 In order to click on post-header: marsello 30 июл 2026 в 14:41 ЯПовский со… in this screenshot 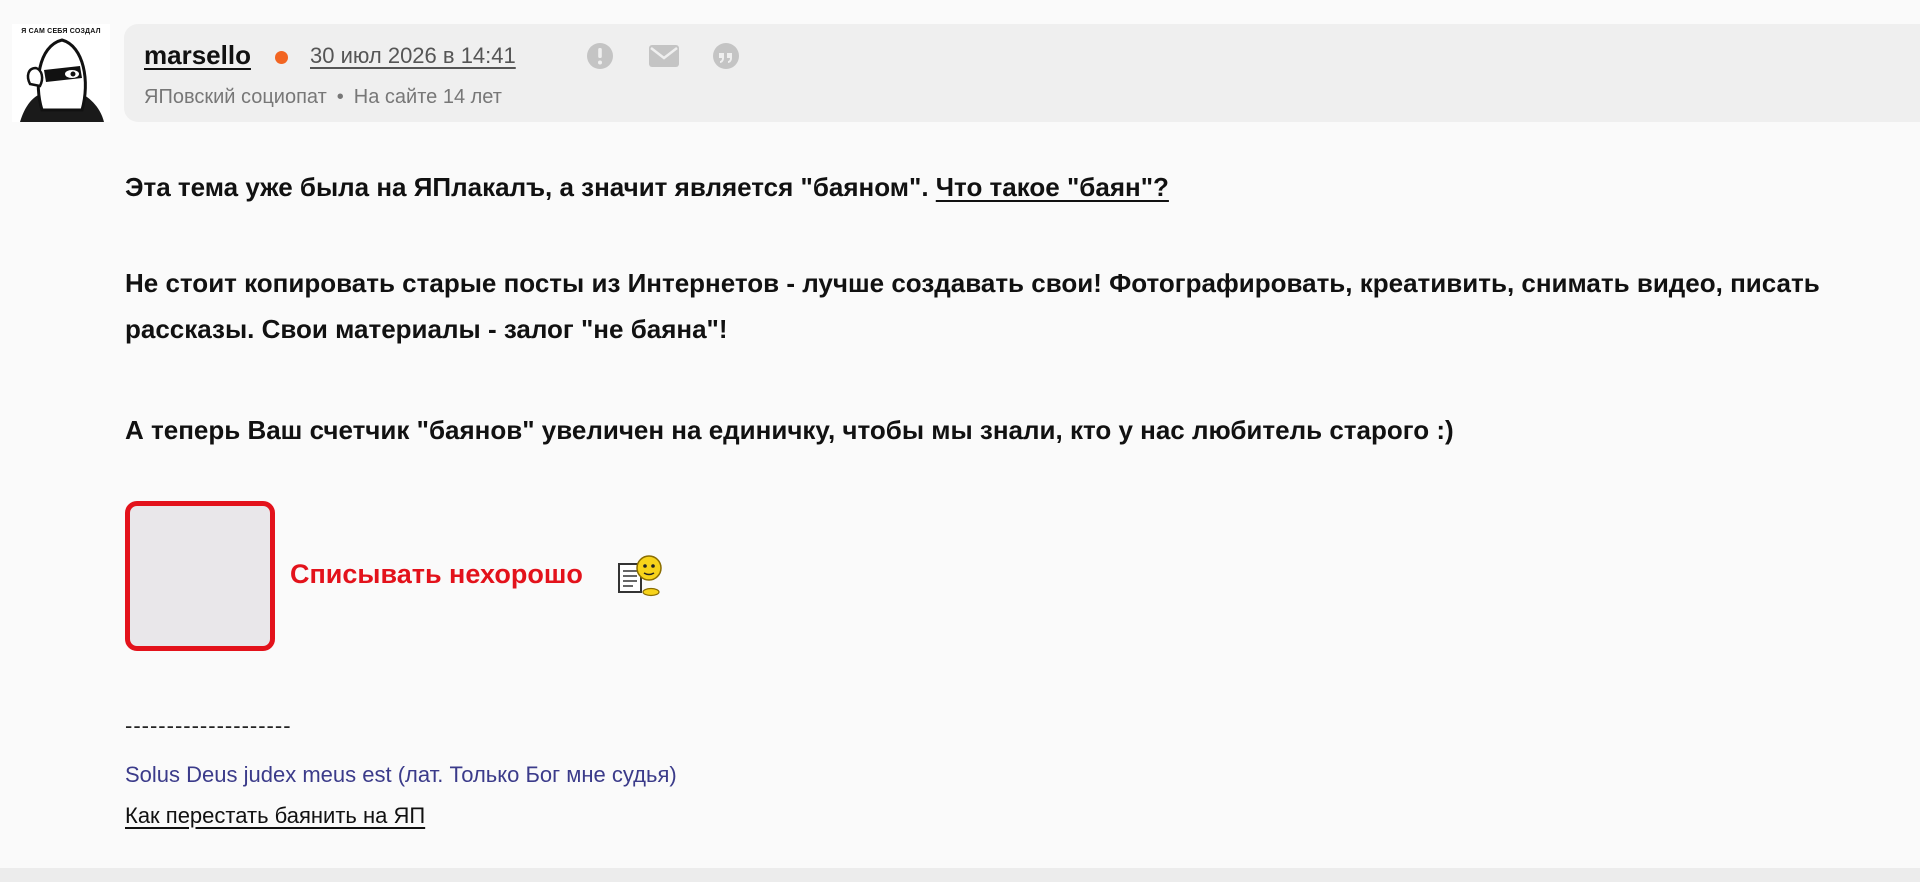, I will do `click(1022, 73)`.